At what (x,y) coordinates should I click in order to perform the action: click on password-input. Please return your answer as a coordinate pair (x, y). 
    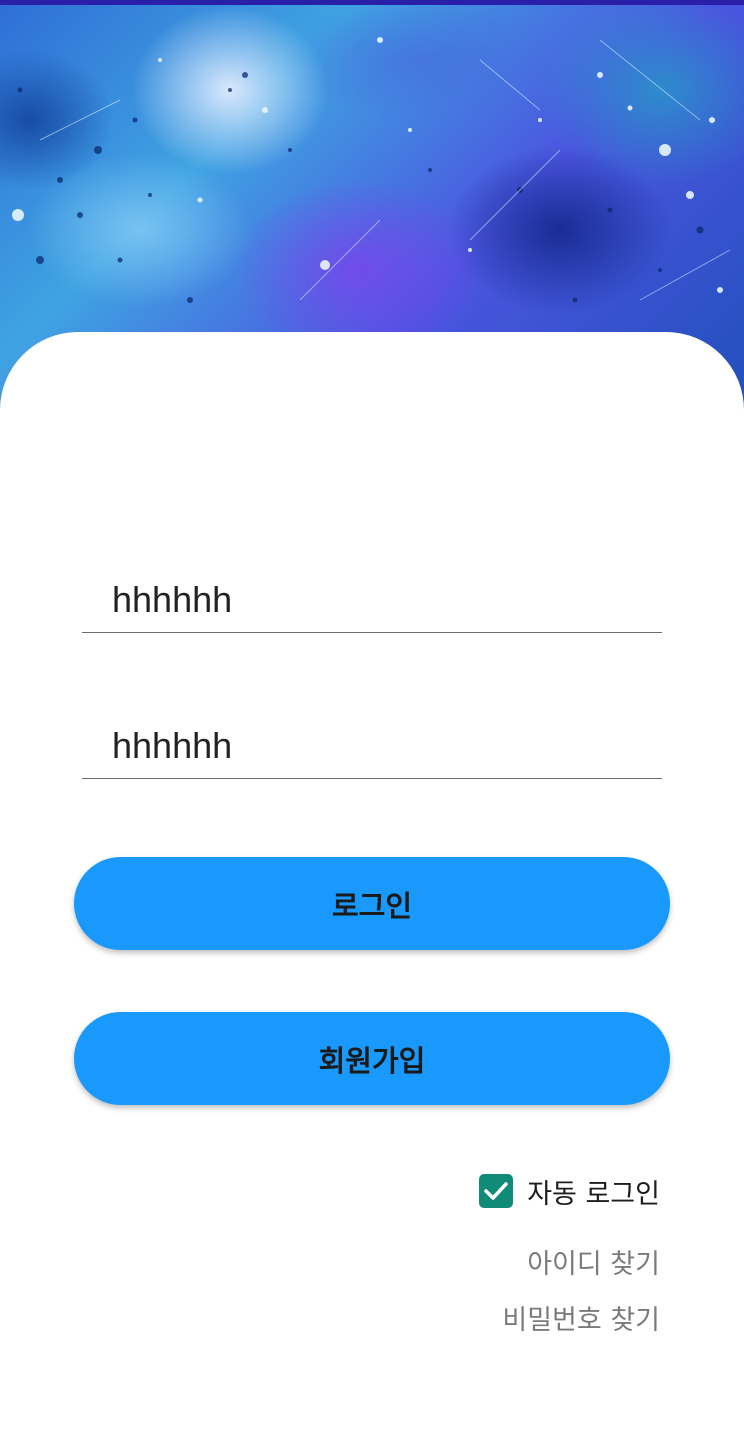
    Looking at the image, I should click on (382, 746).